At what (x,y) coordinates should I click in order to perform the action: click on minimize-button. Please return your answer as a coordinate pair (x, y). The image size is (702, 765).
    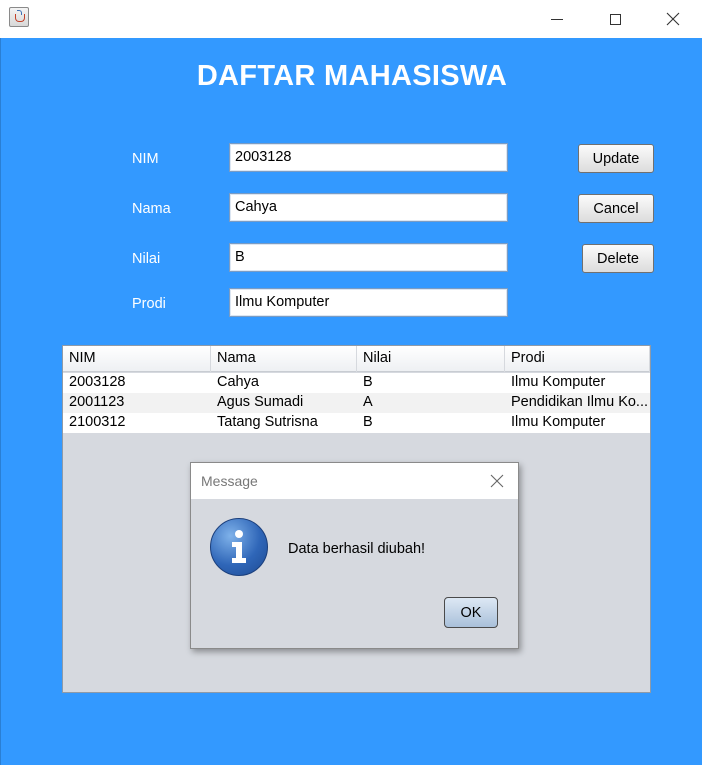
    Looking at the image, I should click on (557, 19).